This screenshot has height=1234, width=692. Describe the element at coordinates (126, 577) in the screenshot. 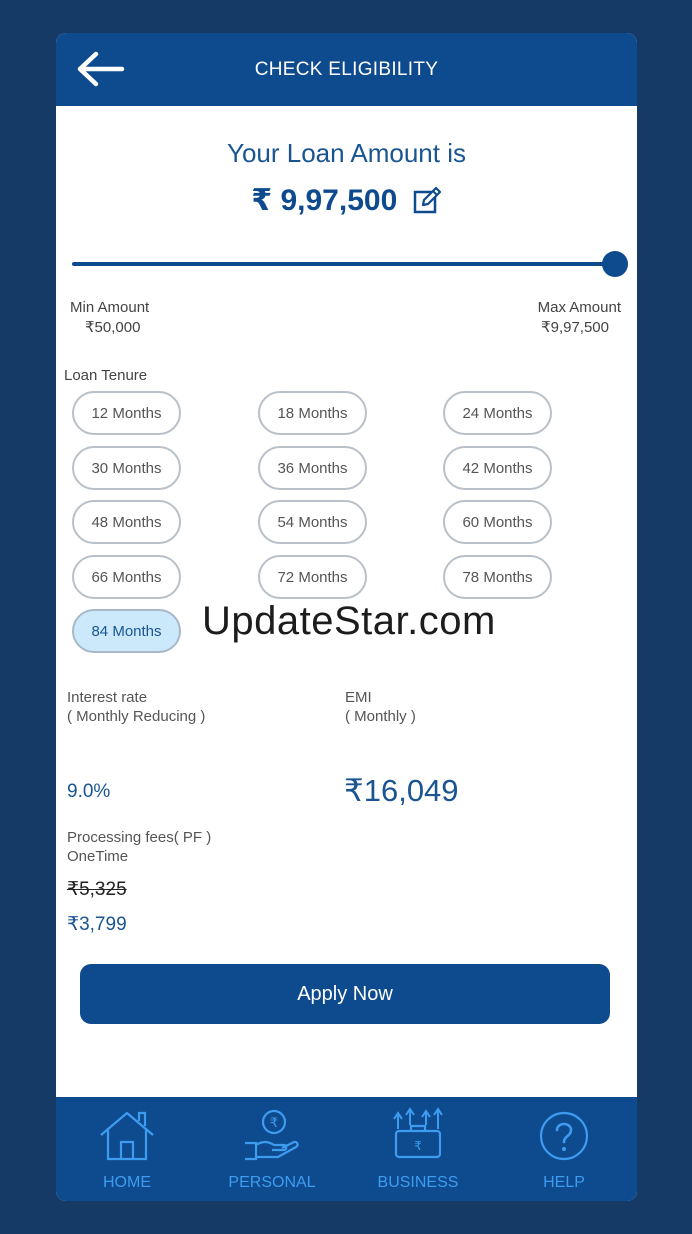

I see `tenure-chip: 66 Months` at that location.